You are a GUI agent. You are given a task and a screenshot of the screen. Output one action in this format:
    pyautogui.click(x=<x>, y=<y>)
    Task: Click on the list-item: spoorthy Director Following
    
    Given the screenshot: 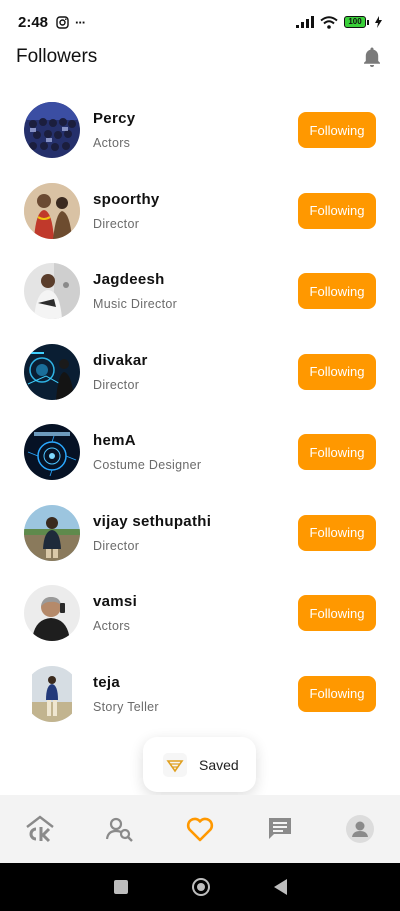 What is the action you would take?
    pyautogui.click(x=200, y=211)
    